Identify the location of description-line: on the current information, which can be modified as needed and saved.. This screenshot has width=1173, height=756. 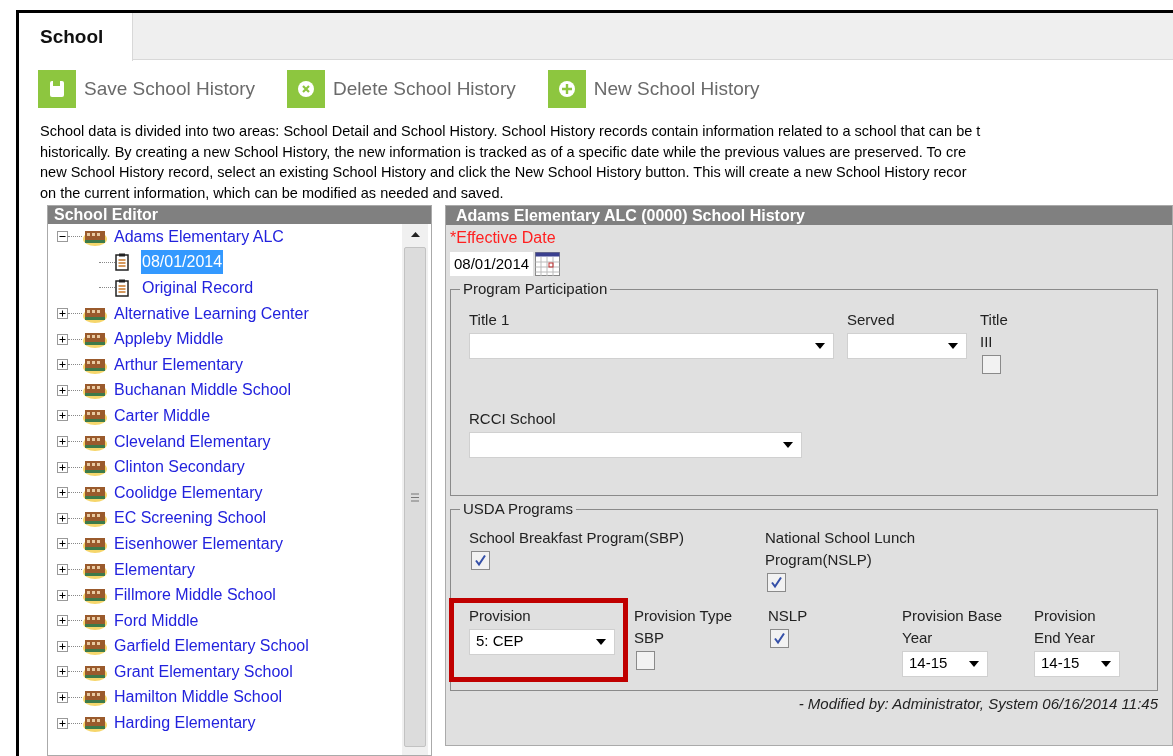
(272, 193).